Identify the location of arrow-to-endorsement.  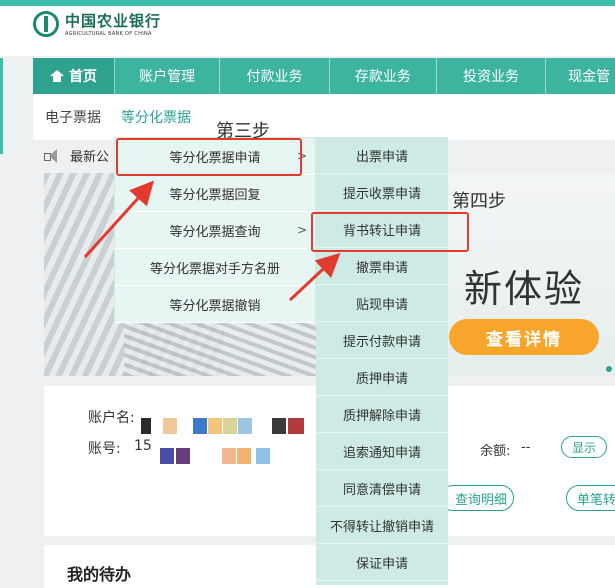
(314, 277).